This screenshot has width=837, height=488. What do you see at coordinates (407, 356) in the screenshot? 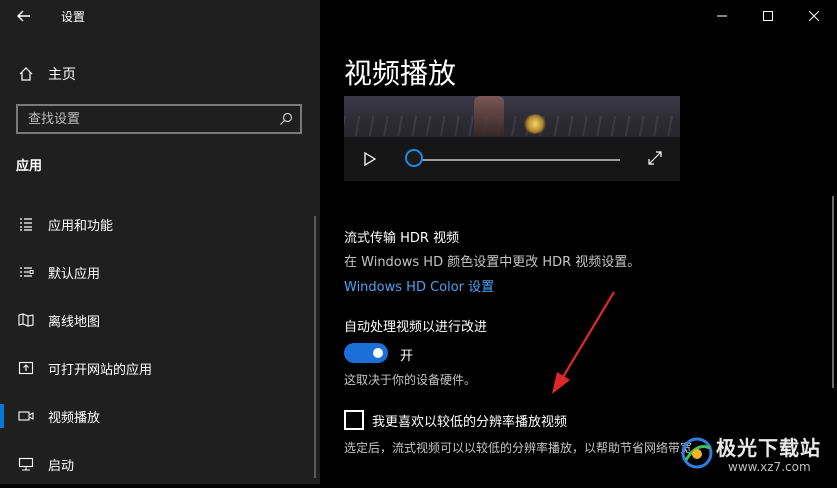
I see `toggle-state-label: 开` at bounding box center [407, 356].